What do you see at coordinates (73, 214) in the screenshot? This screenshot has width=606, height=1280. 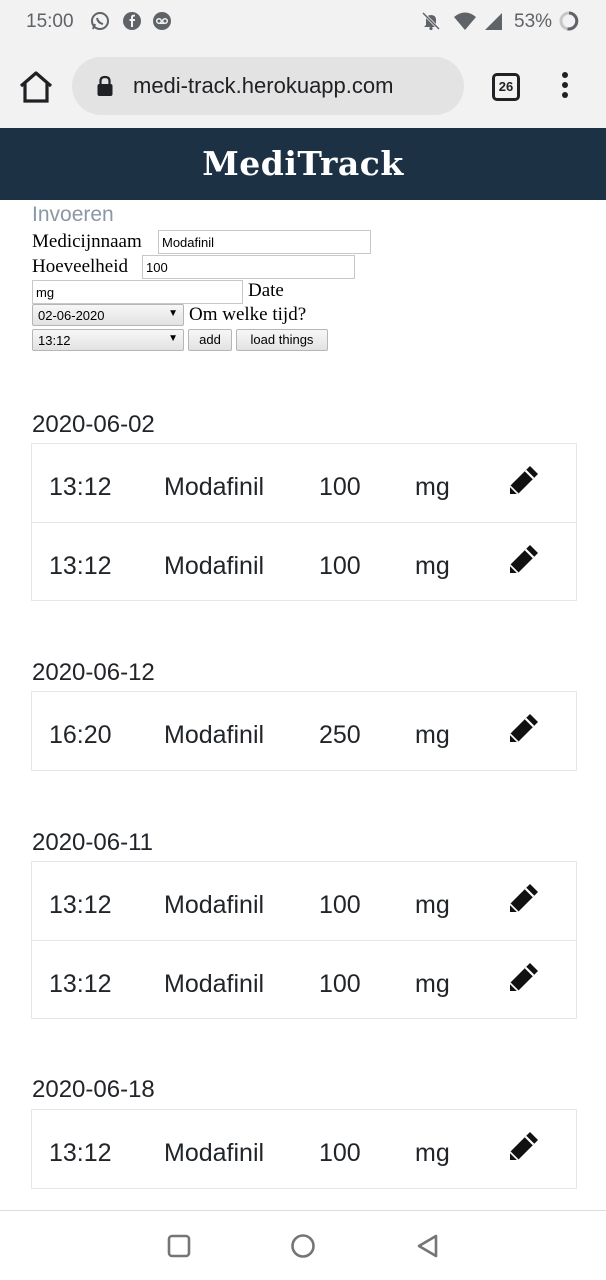 I see `form-heading: Invoeren` at bounding box center [73, 214].